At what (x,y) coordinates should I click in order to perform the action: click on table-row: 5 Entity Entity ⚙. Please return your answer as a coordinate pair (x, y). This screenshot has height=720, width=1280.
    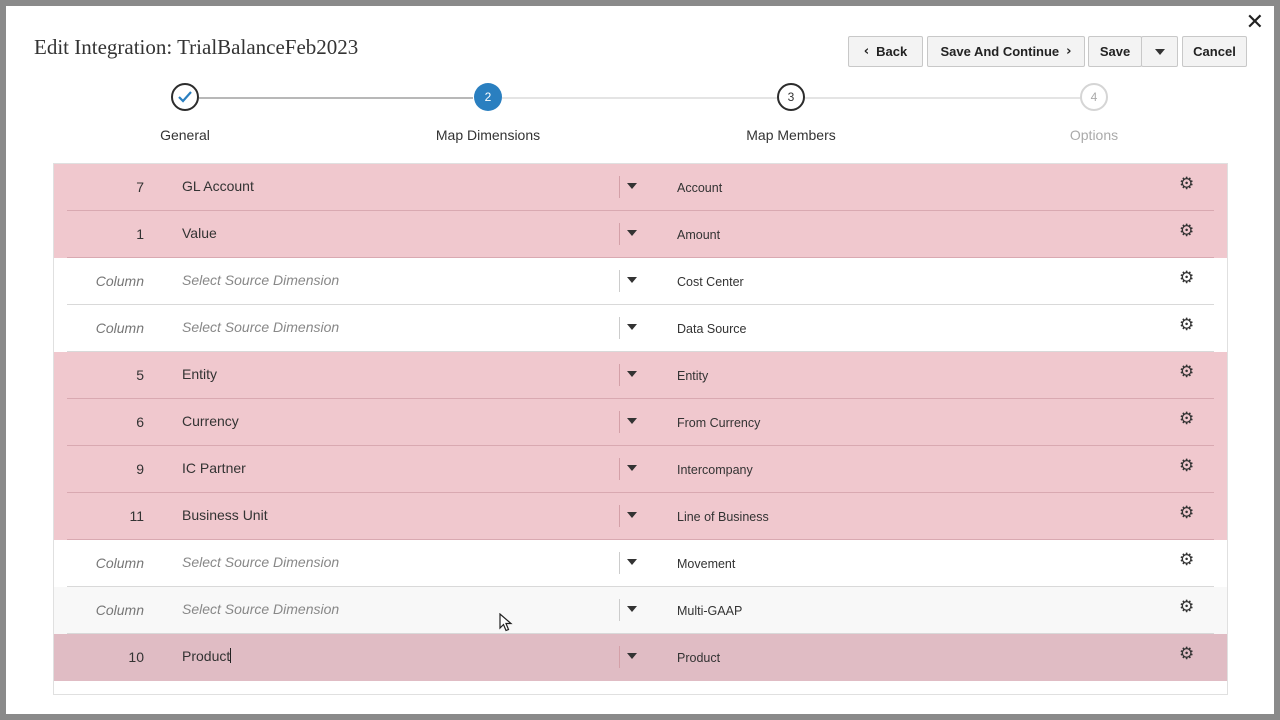
    Looking at the image, I should click on (640, 375).